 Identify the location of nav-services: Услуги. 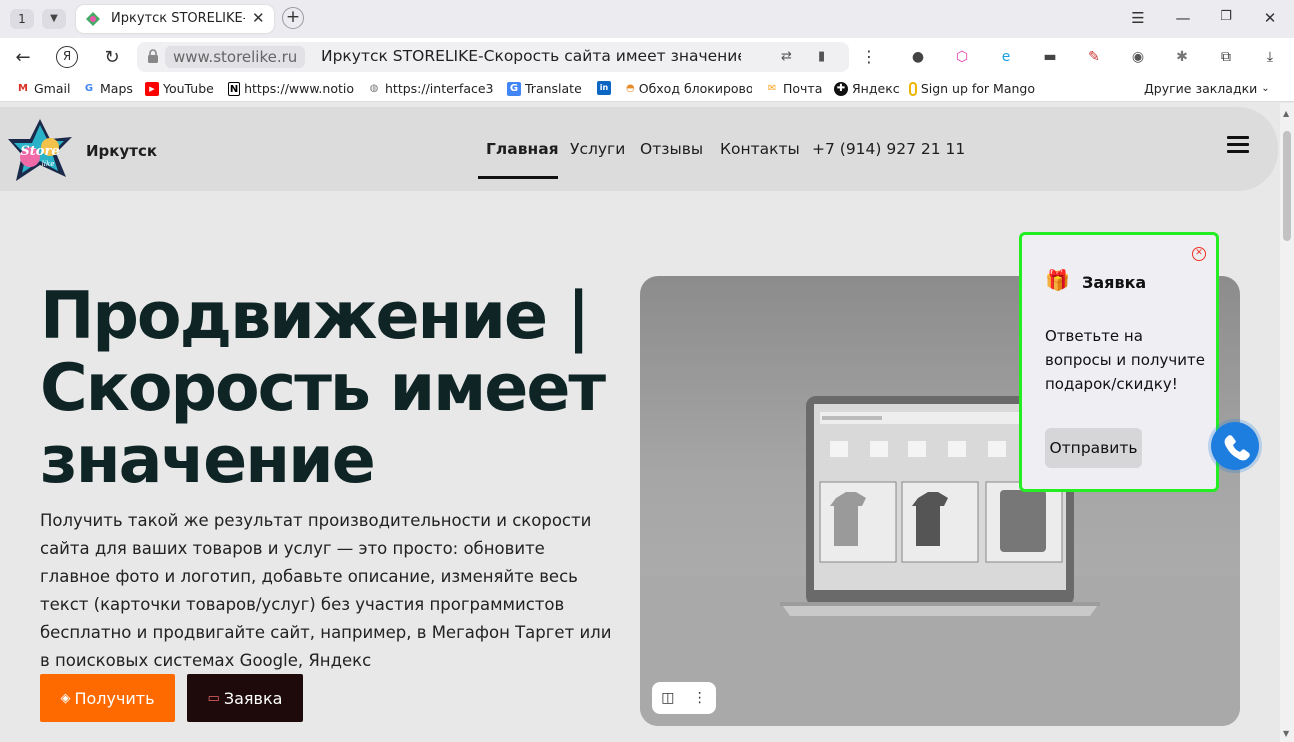
(597, 149).